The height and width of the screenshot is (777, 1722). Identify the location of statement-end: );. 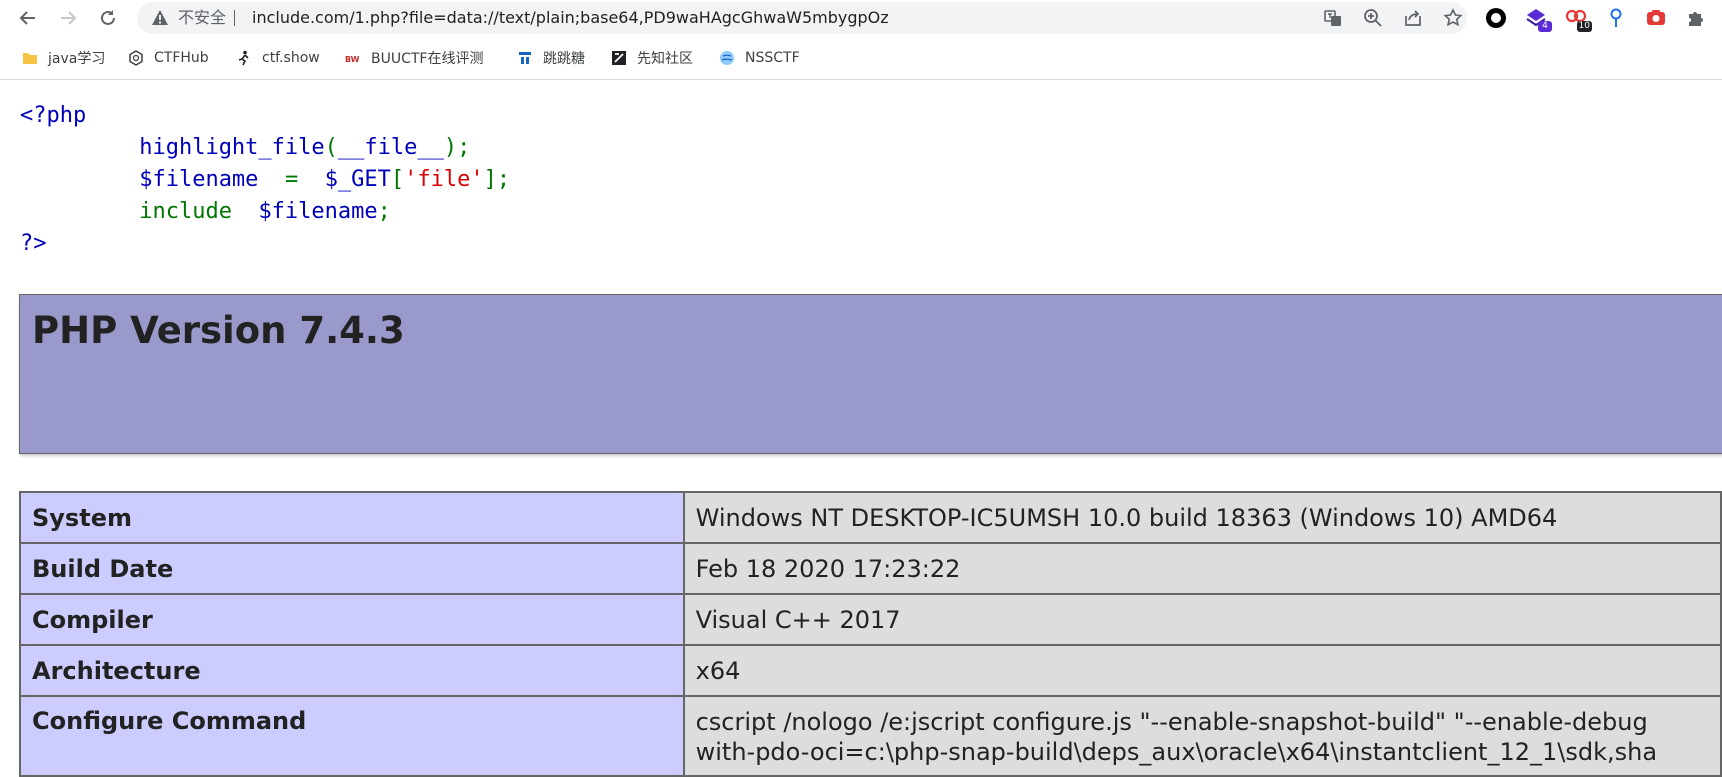
(457, 147).